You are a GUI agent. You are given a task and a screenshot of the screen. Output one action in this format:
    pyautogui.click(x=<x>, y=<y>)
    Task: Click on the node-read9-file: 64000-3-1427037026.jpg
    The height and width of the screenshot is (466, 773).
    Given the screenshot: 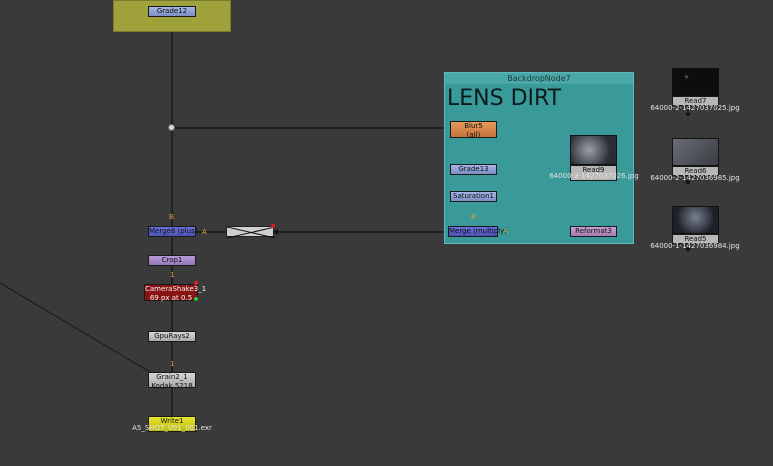 What is the action you would take?
    pyautogui.click(x=594, y=176)
    